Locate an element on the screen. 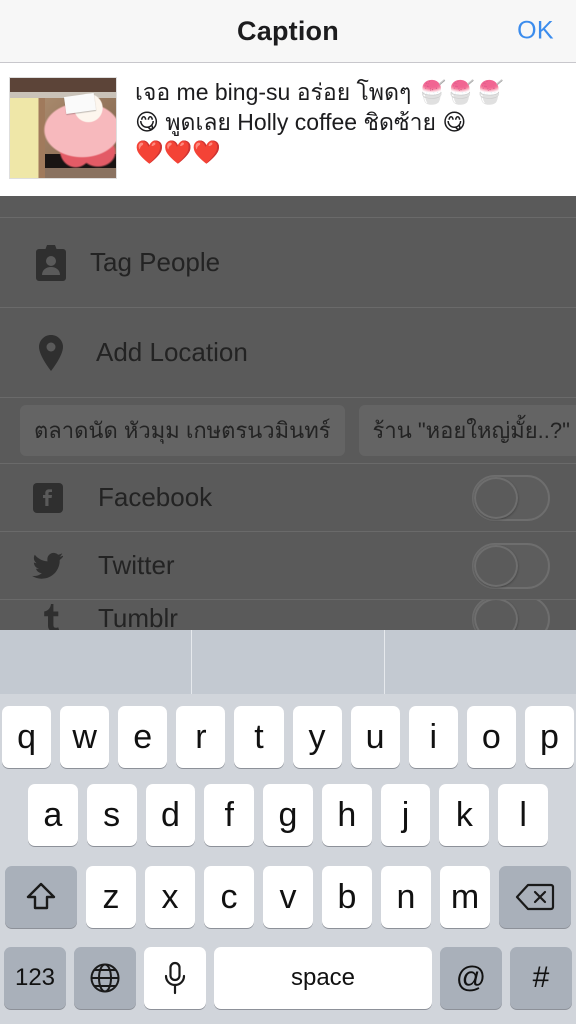  key-b: b is located at coordinates (347, 897).